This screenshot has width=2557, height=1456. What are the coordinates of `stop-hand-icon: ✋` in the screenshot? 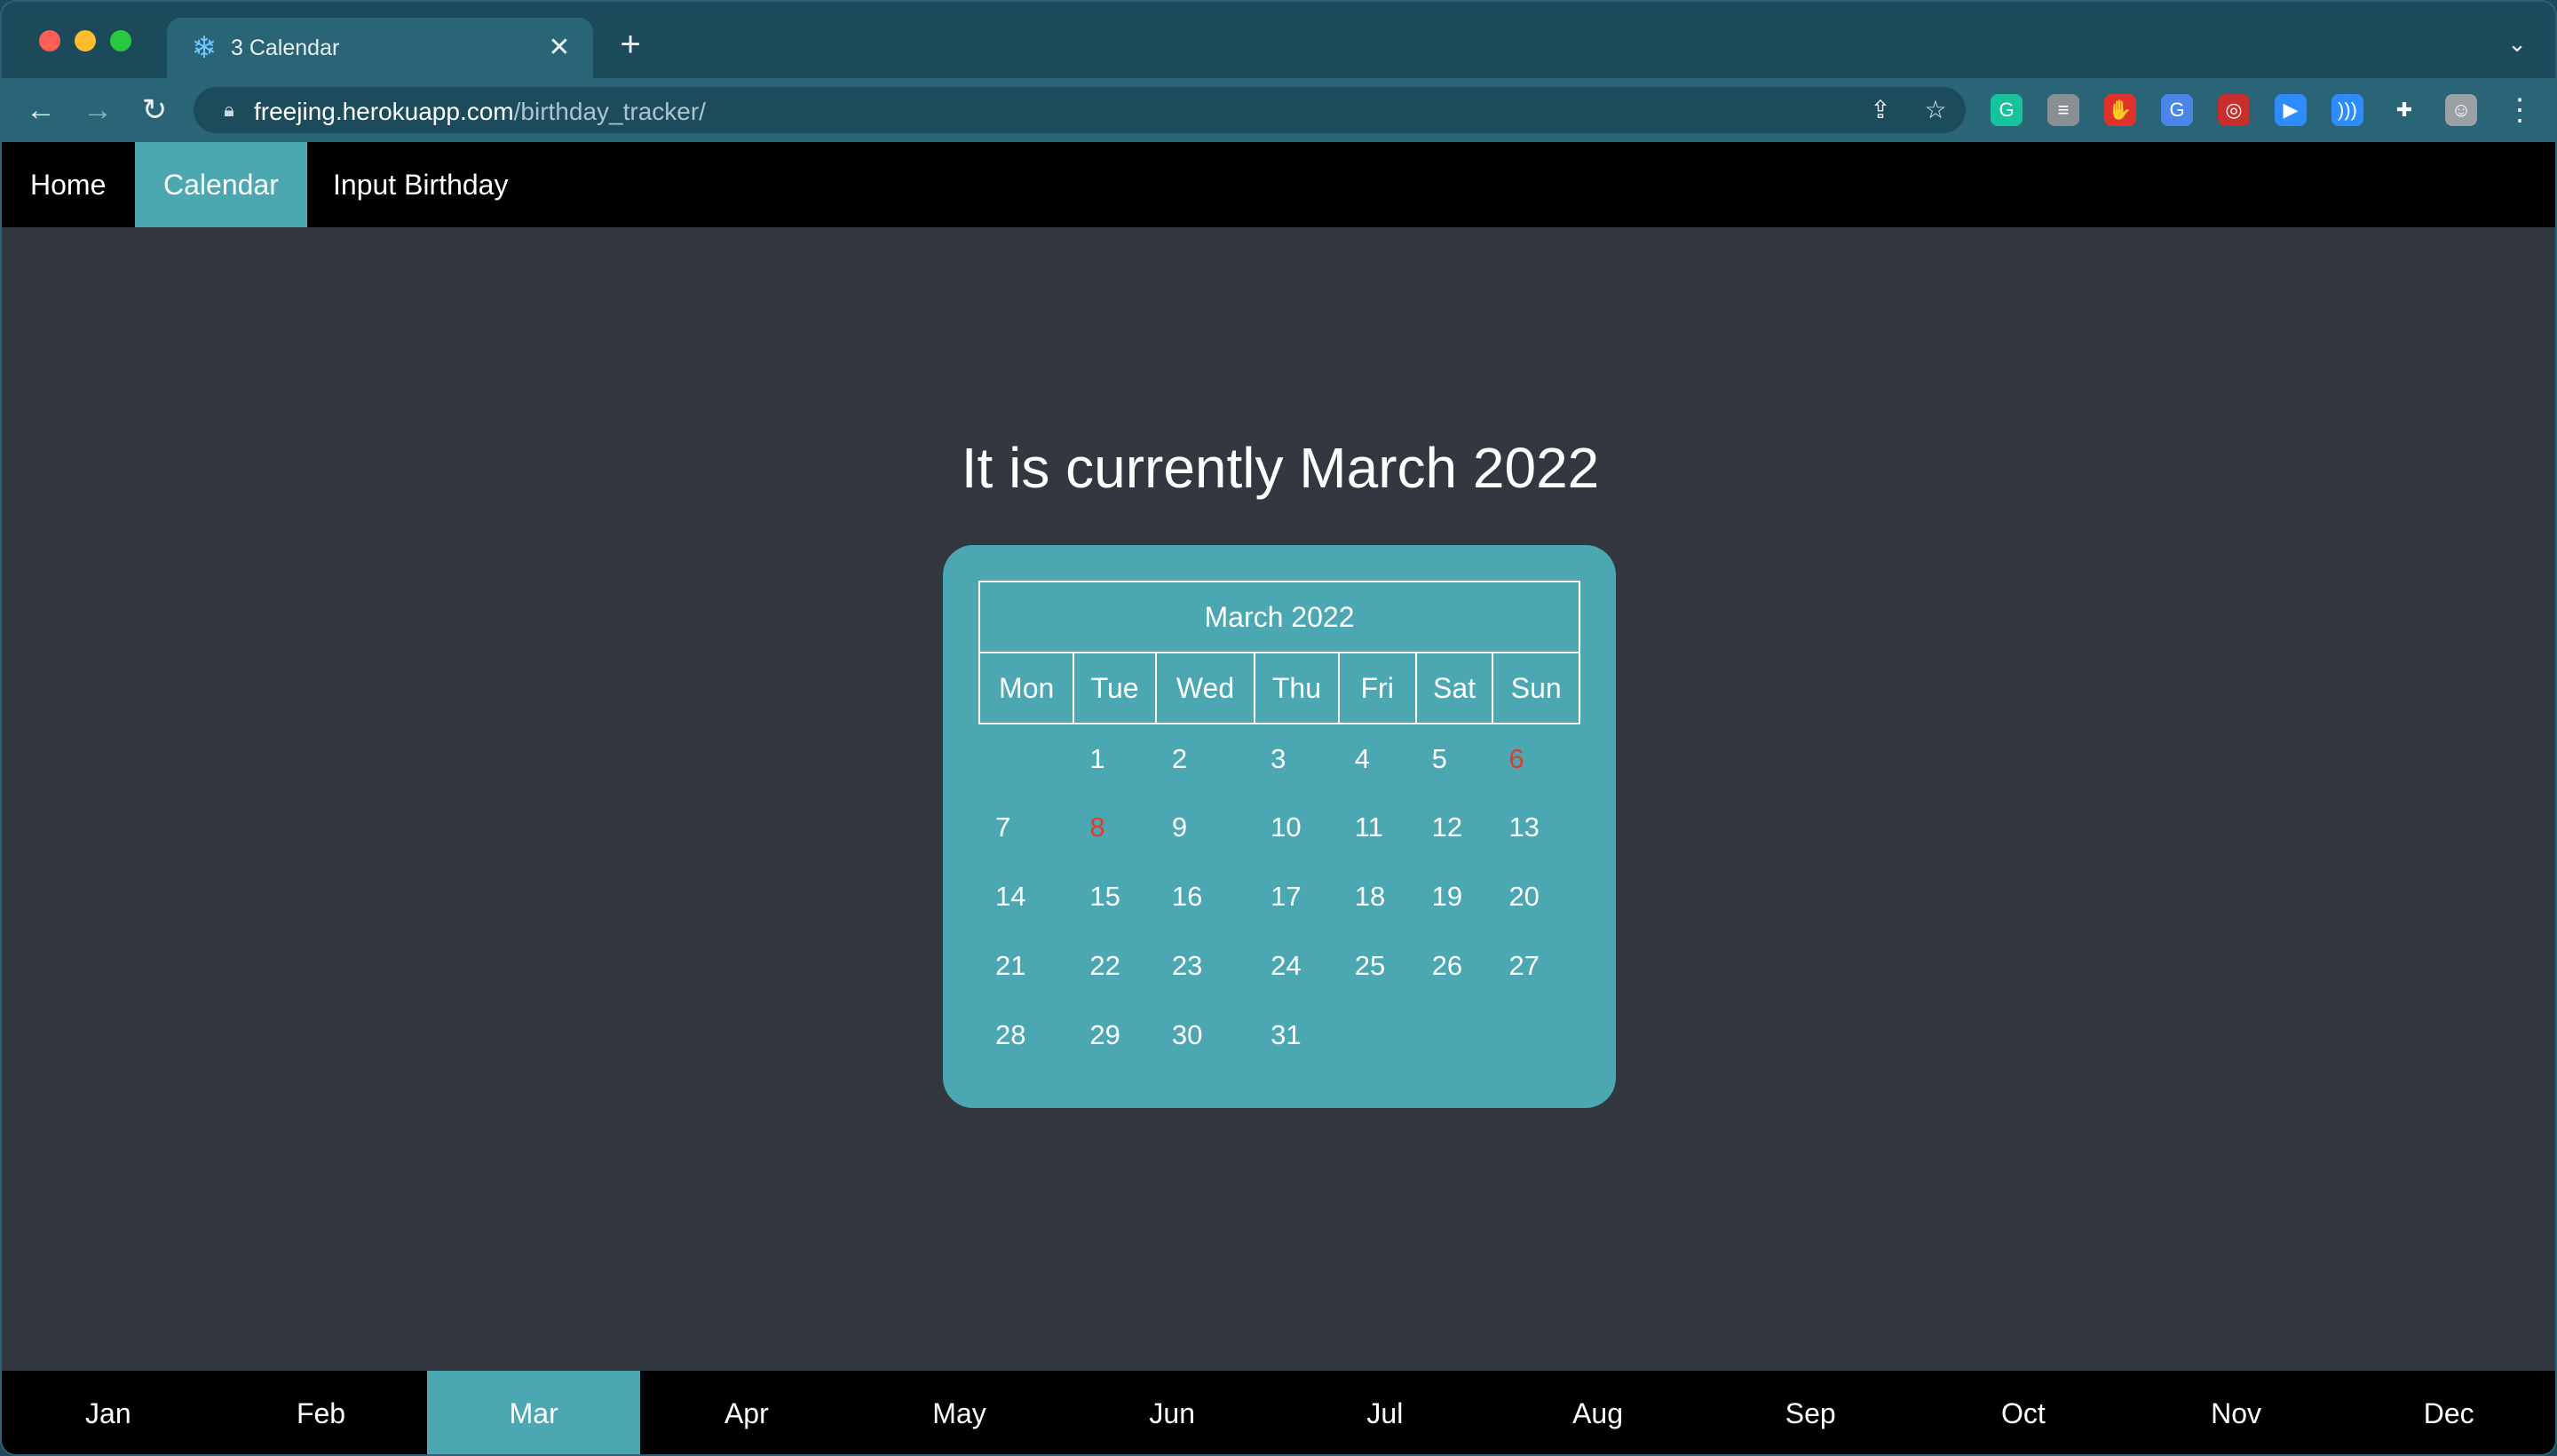 It's located at (2120, 110).